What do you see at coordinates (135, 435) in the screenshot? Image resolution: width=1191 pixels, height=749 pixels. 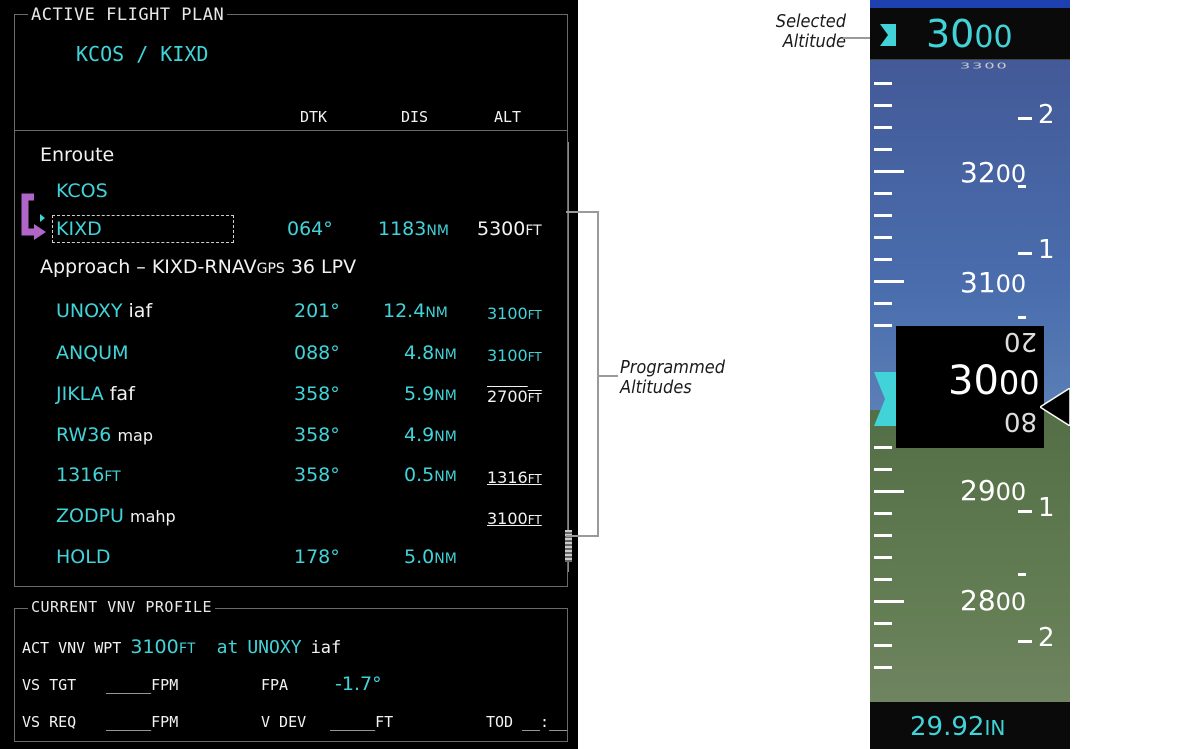 I see `waypoint-suffix: map` at bounding box center [135, 435].